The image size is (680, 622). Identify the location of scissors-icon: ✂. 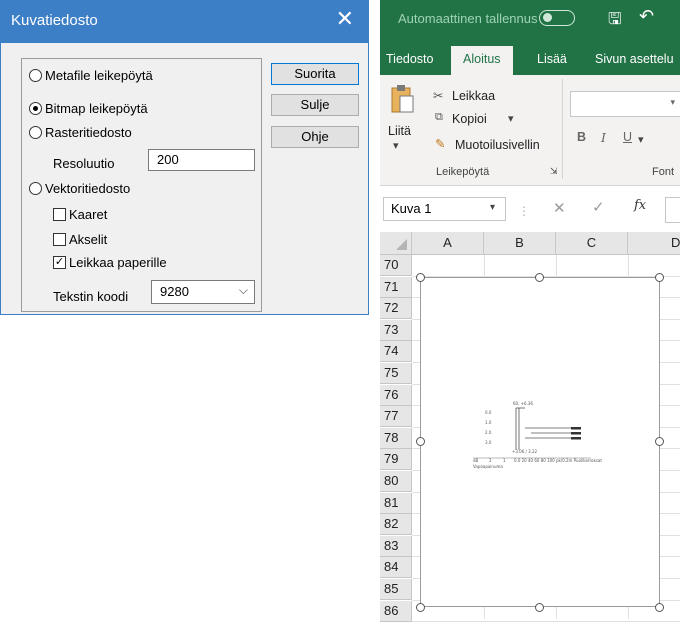
(438, 95).